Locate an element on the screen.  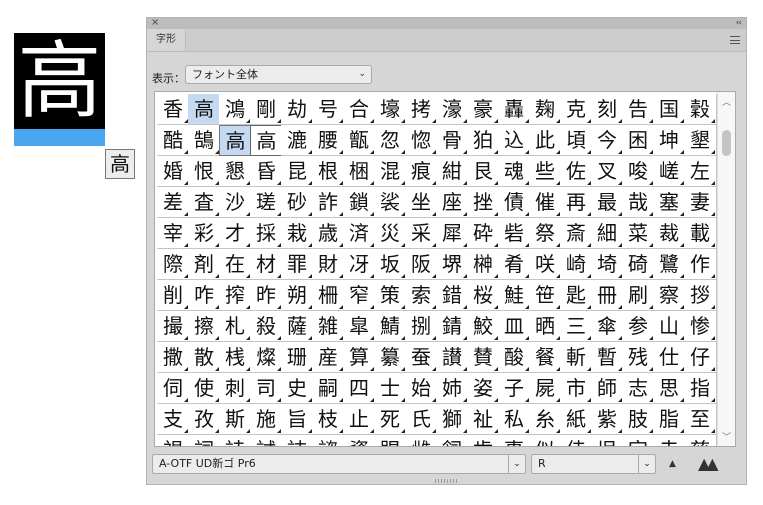
glyph-cell: 妻 is located at coordinates (700, 202).